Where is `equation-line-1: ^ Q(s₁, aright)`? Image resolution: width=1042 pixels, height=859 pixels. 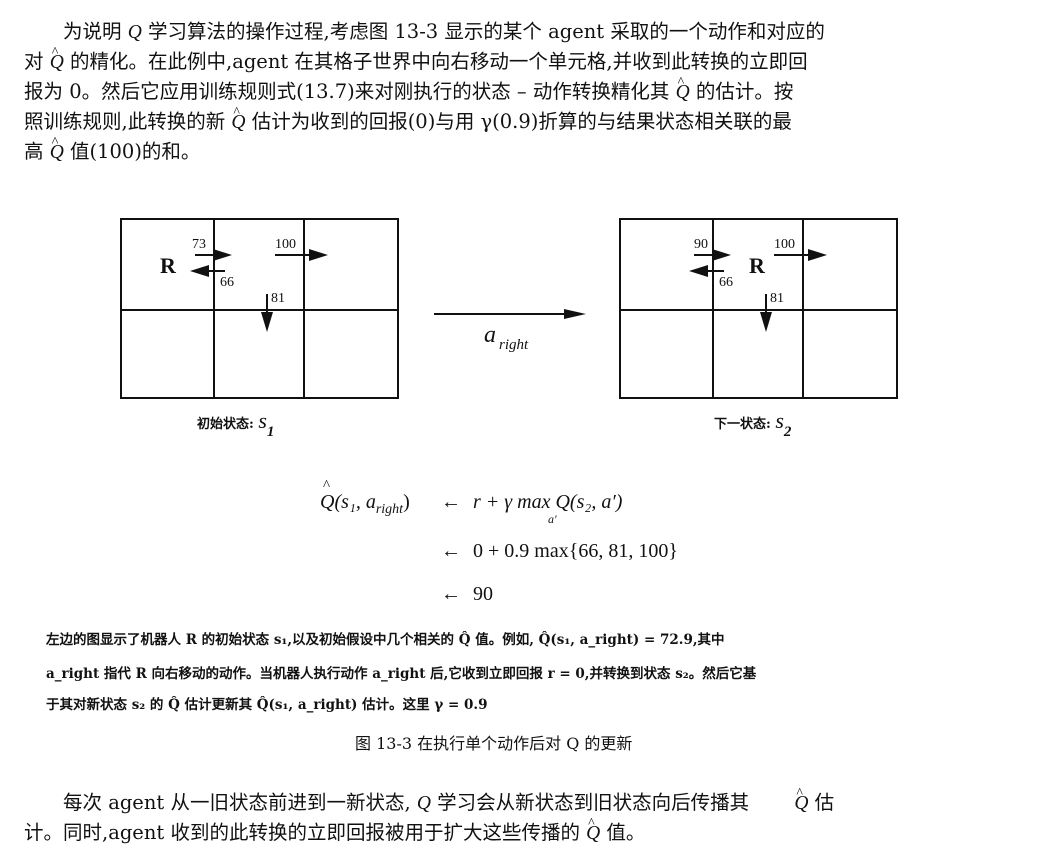 equation-line-1: ^ Q(s₁, aright) is located at coordinates (365, 497).